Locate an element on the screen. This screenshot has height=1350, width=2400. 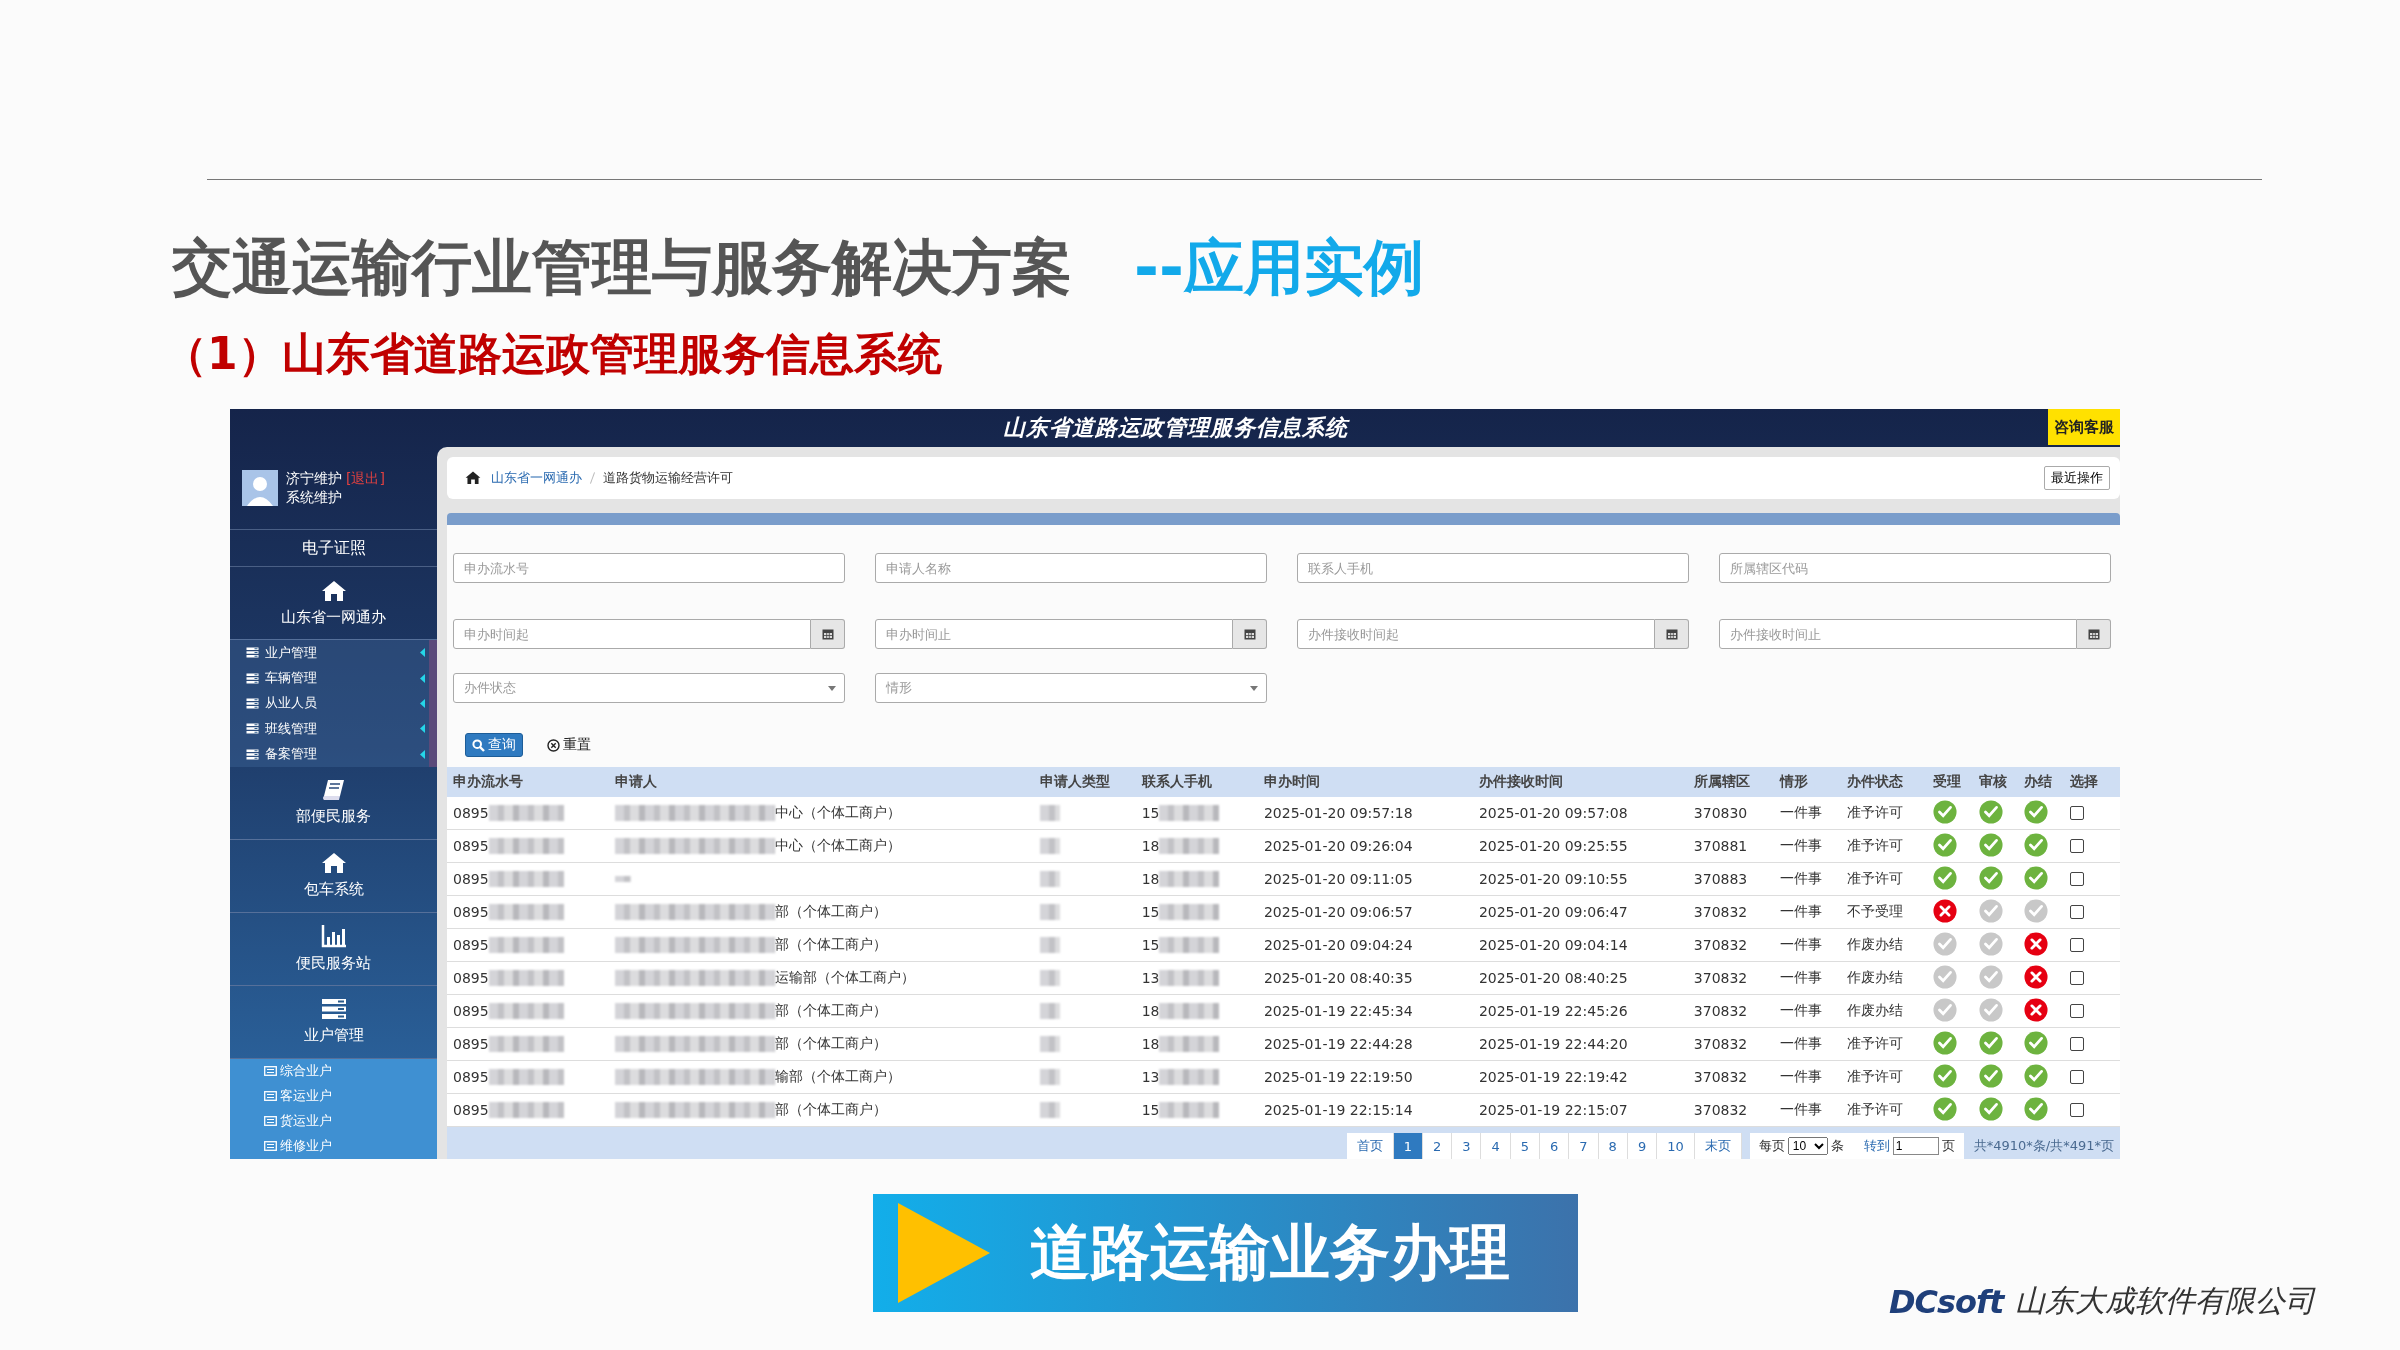
breadcrumb-item: 山东省一网通办 is located at coordinates (536, 478).